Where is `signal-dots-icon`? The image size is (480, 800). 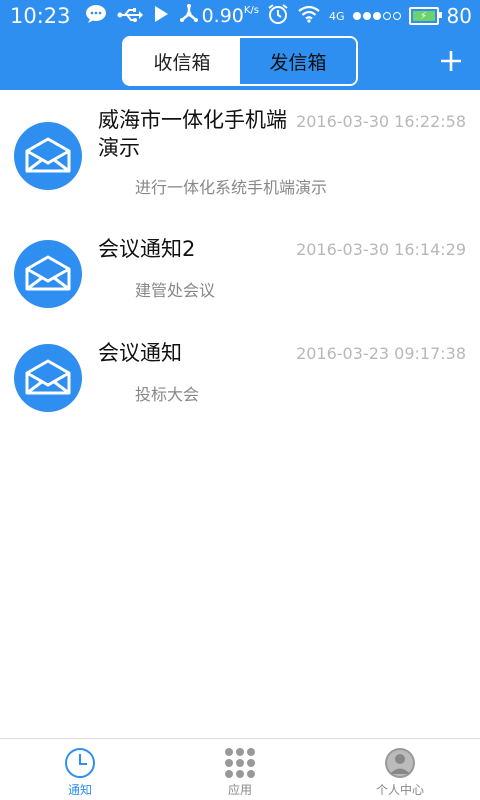 signal-dots-icon is located at coordinates (376, 16).